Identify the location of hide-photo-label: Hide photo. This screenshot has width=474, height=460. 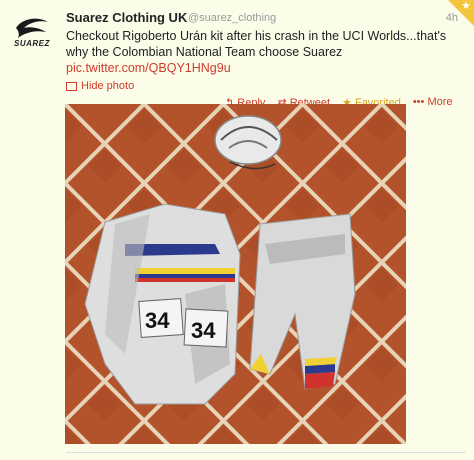
(108, 86).